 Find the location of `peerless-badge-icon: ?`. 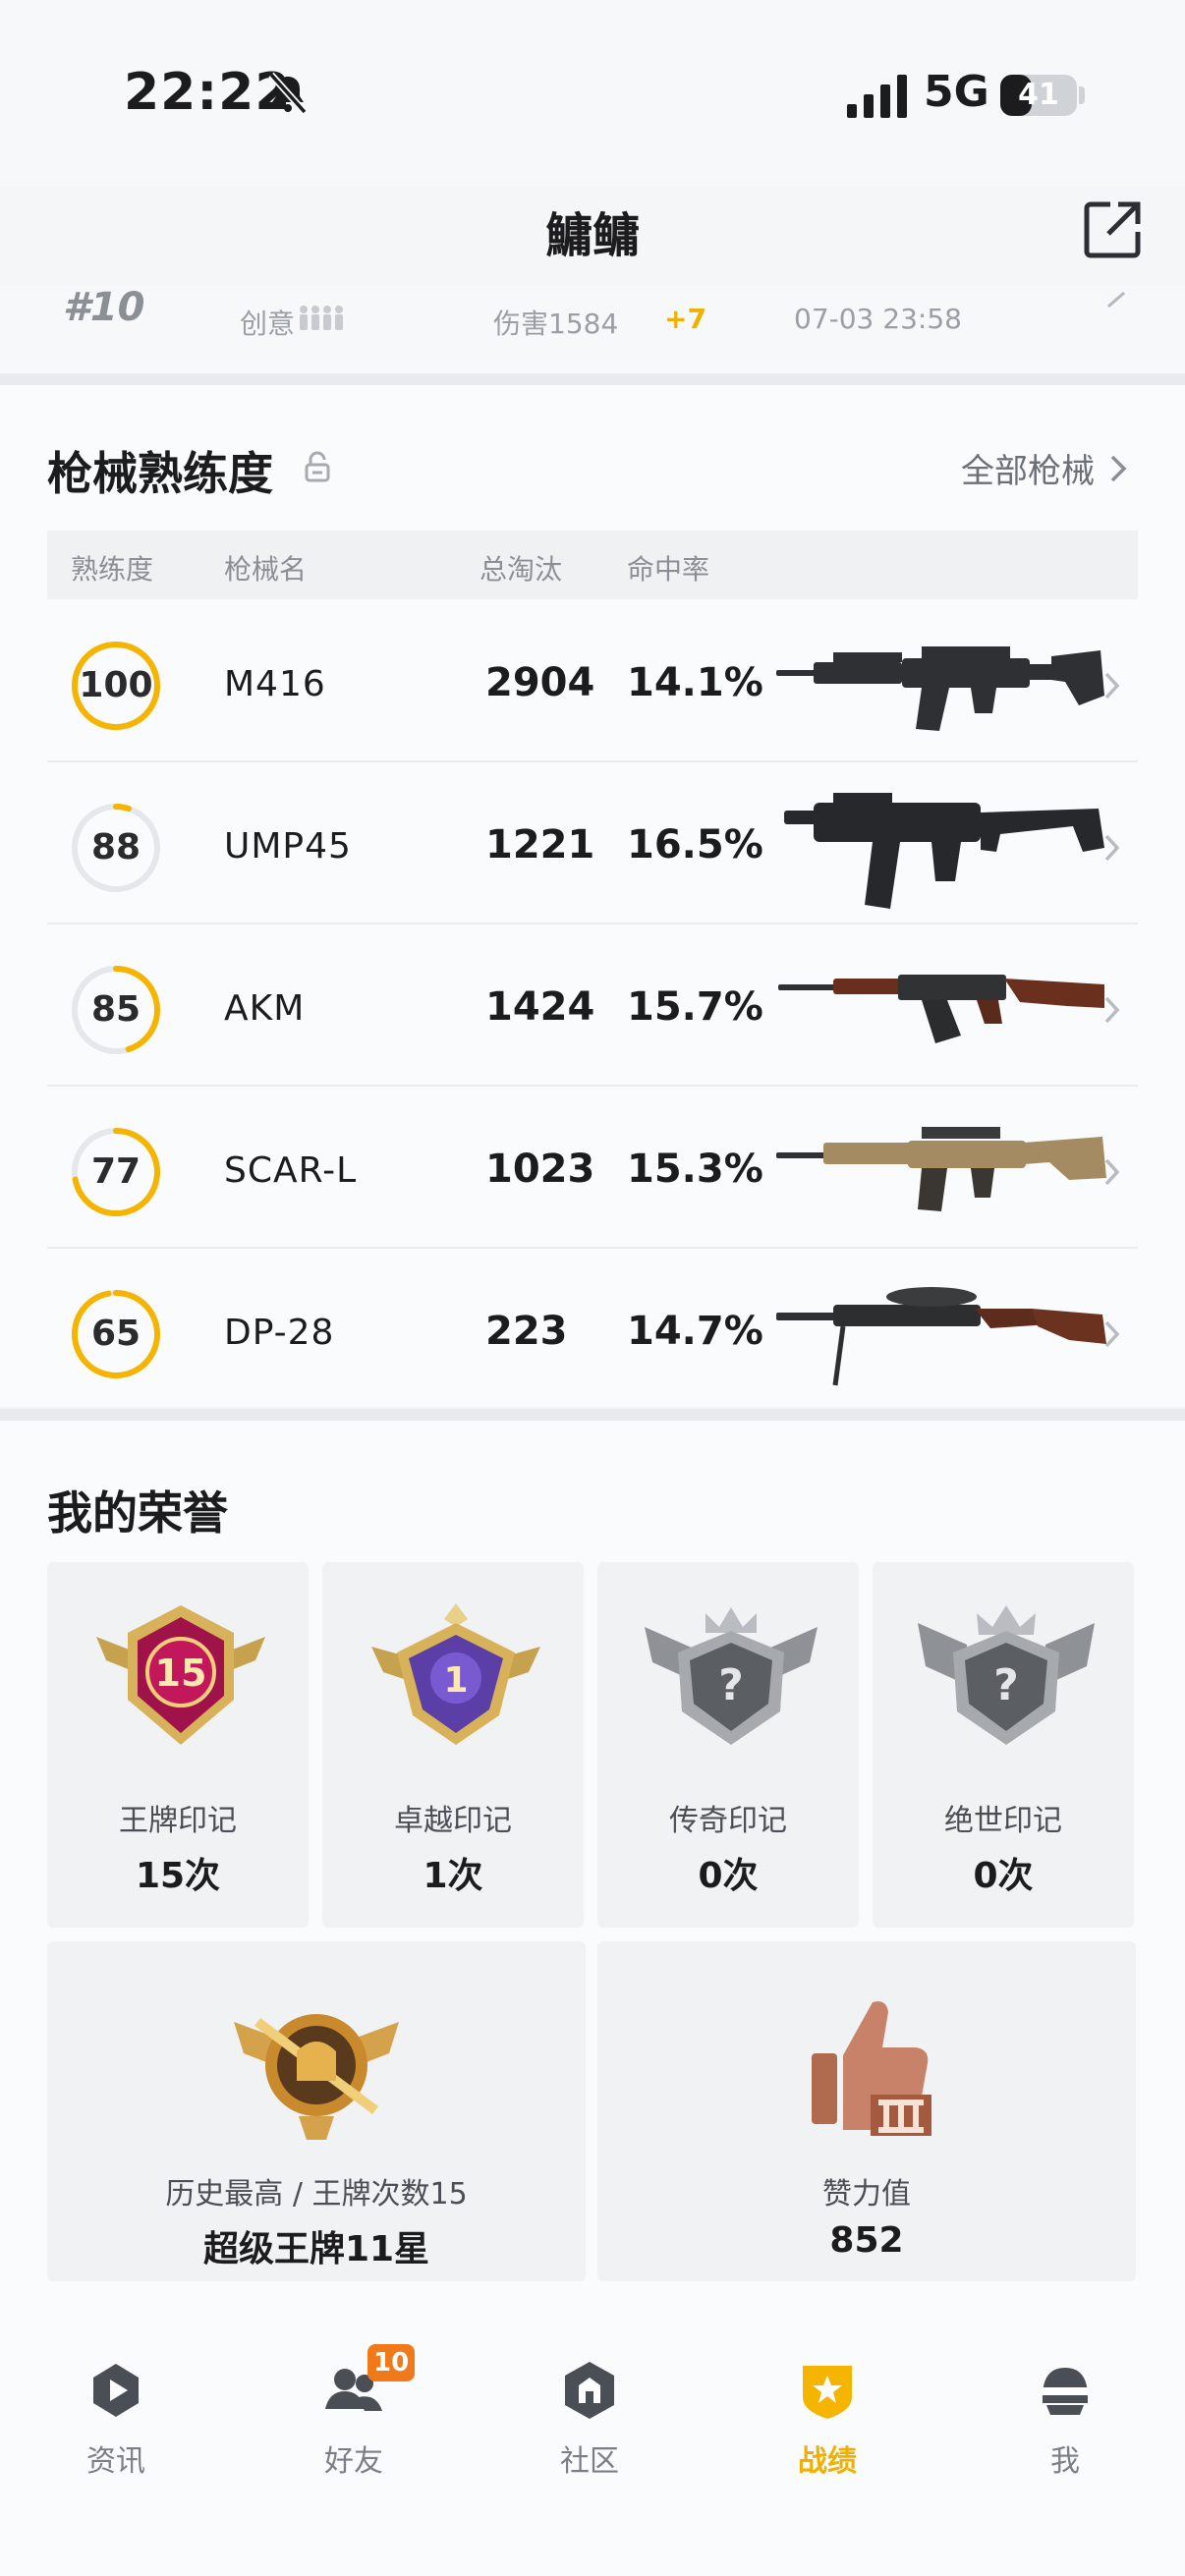

peerless-badge-icon: ? is located at coordinates (1007, 1675).